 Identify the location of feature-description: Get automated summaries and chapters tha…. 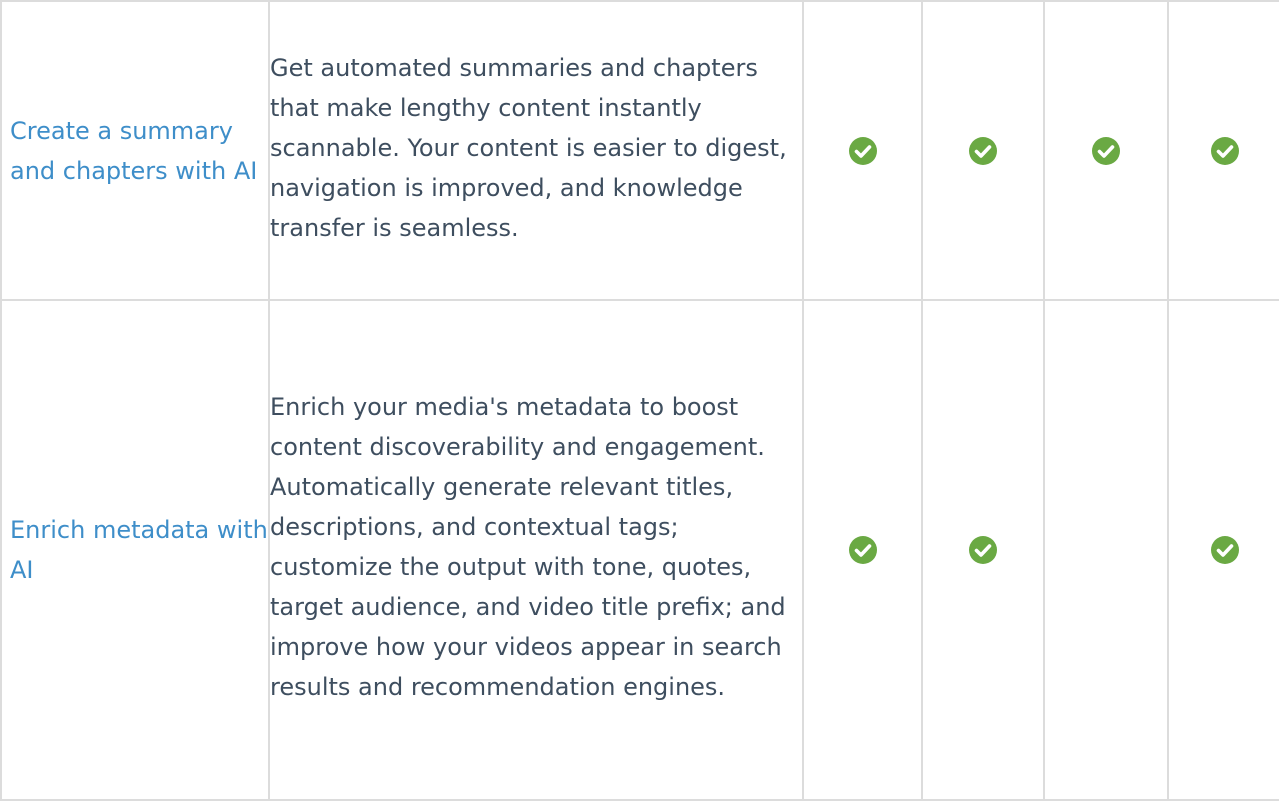
(528, 147).